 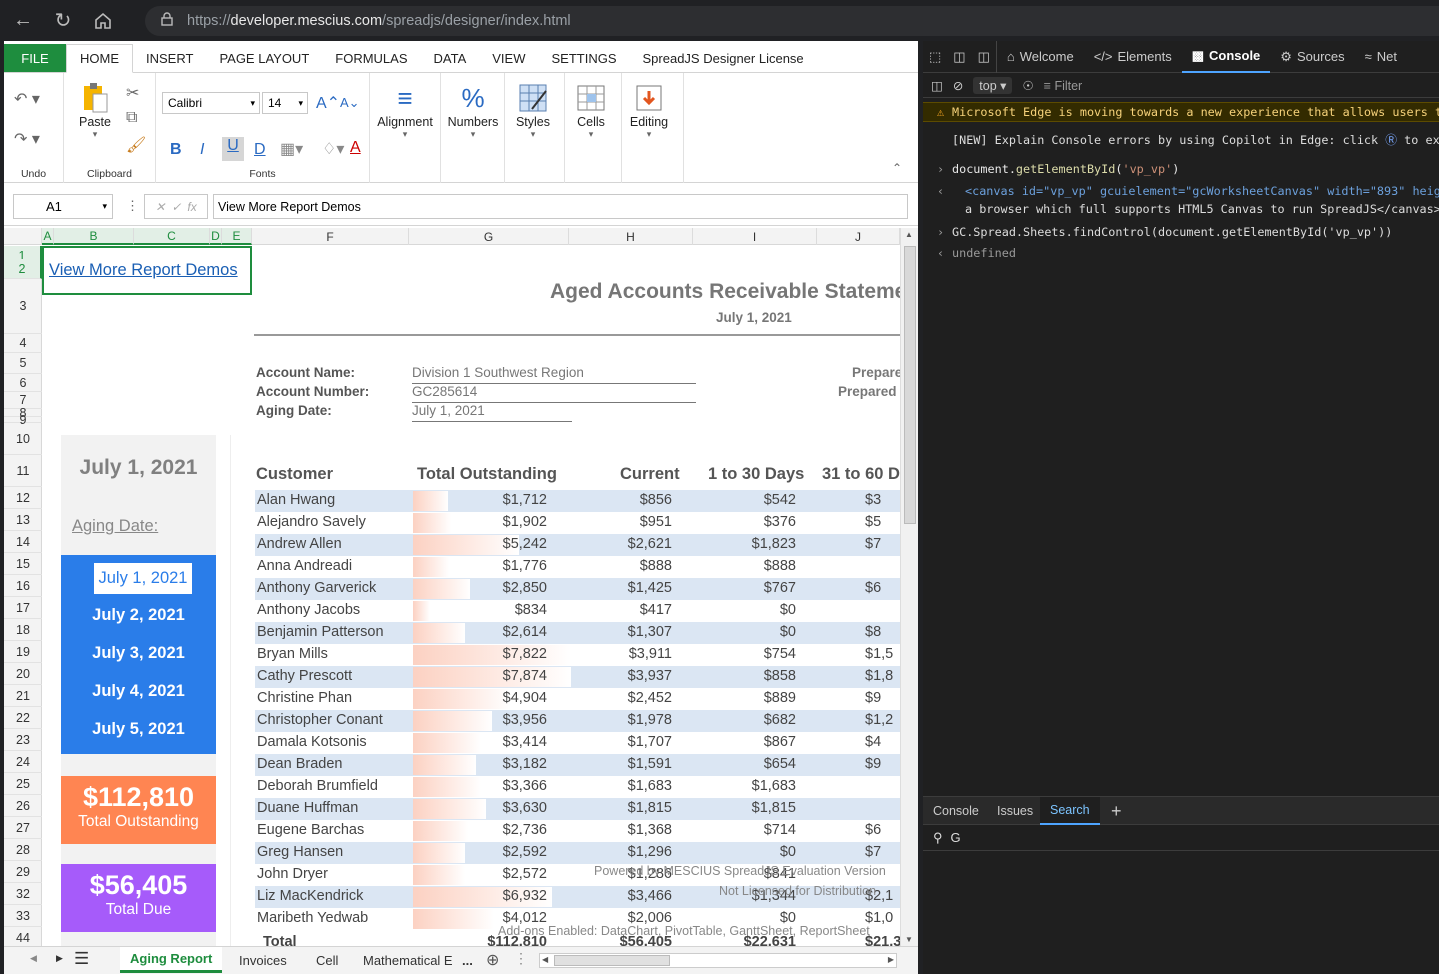 I want to click on increase-font-icon: A⌃, so click(x=328, y=103).